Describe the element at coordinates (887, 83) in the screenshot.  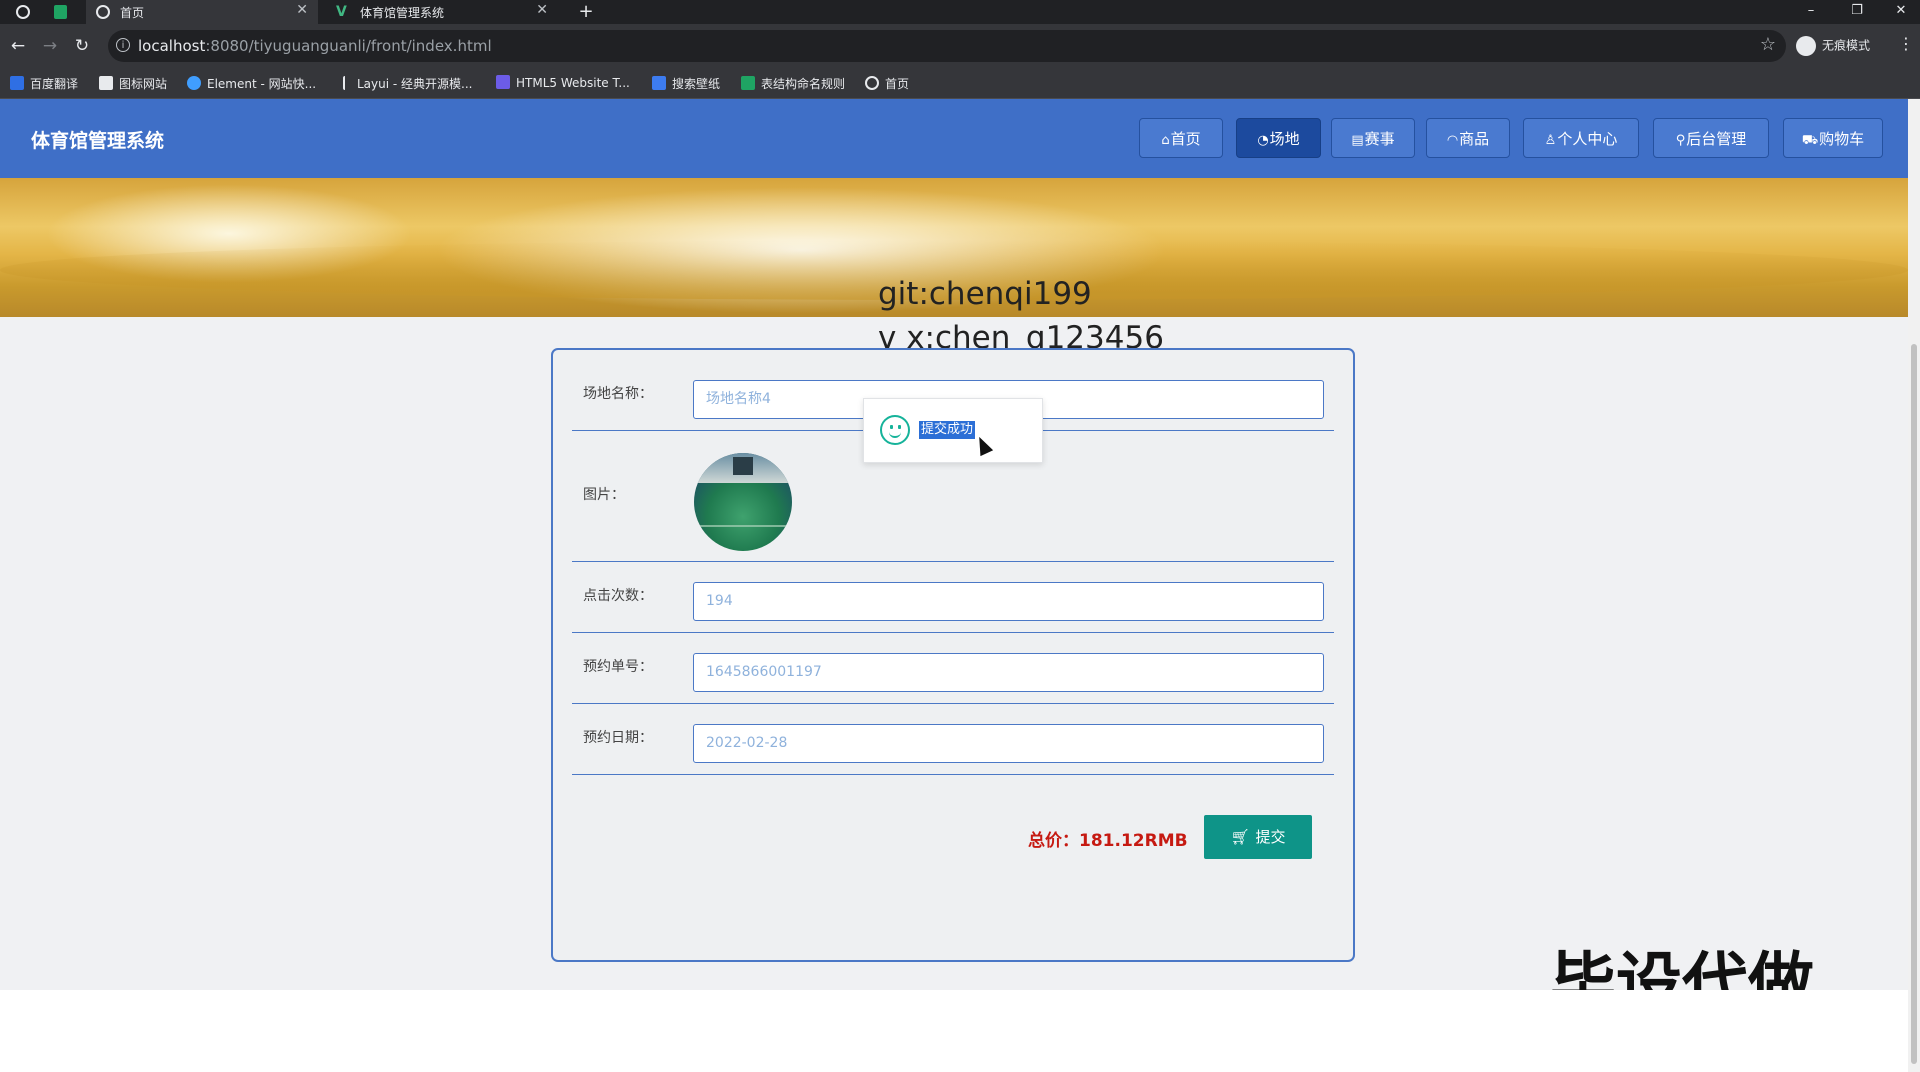
I see `bookmark-home: 首页` at that location.